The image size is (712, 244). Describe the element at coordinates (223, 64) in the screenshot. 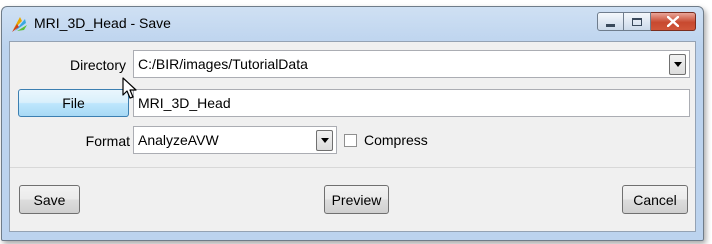

I see `directory-value: C:/BIR/images/TutorialData` at that location.